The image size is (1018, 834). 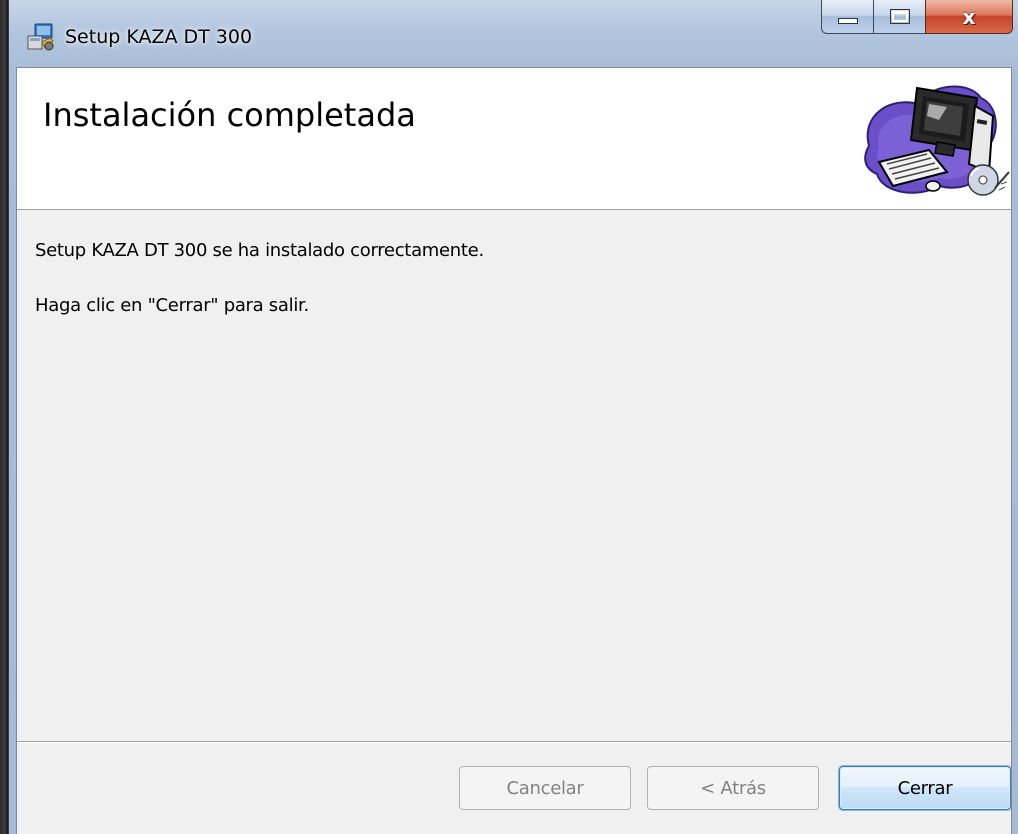 What do you see at coordinates (229, 115) in the screenshot?
I see `page-title: Instalación completada` at bounding box center [229, 115].